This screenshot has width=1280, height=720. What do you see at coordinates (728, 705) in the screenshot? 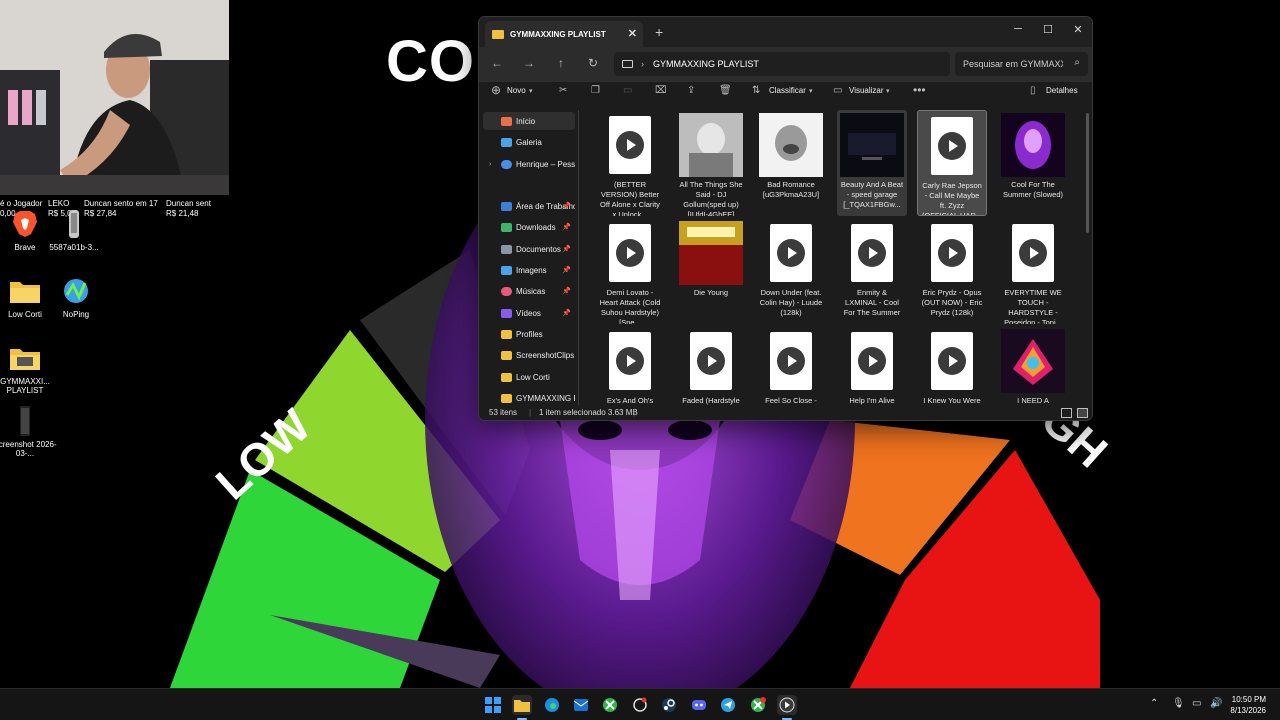
I see `taskbar-telegram` at bounding box center [728, 705].